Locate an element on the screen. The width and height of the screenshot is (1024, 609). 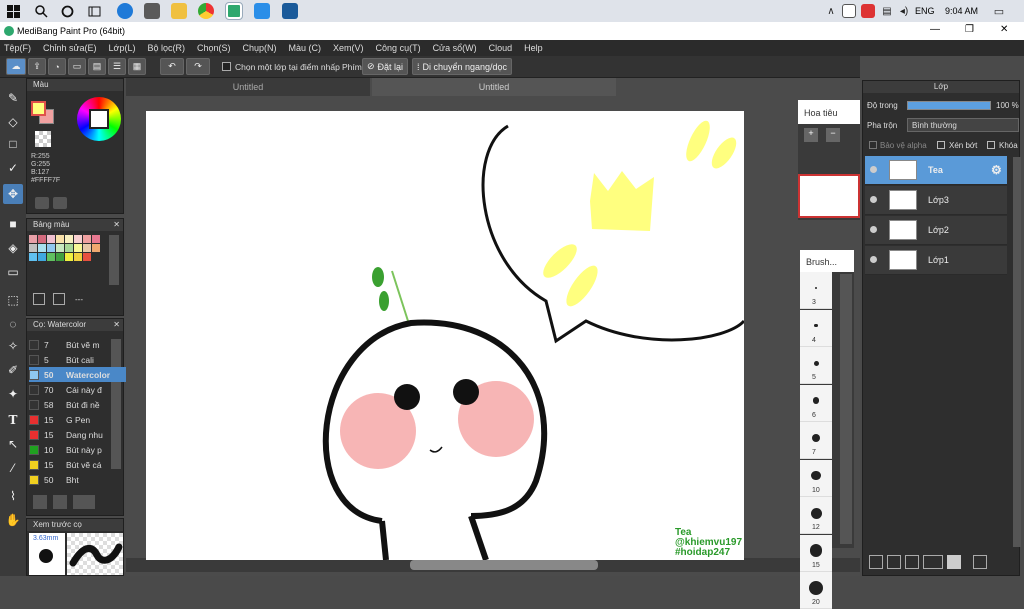
menu-color: Màu (C) is located at coordinates (305, 48).